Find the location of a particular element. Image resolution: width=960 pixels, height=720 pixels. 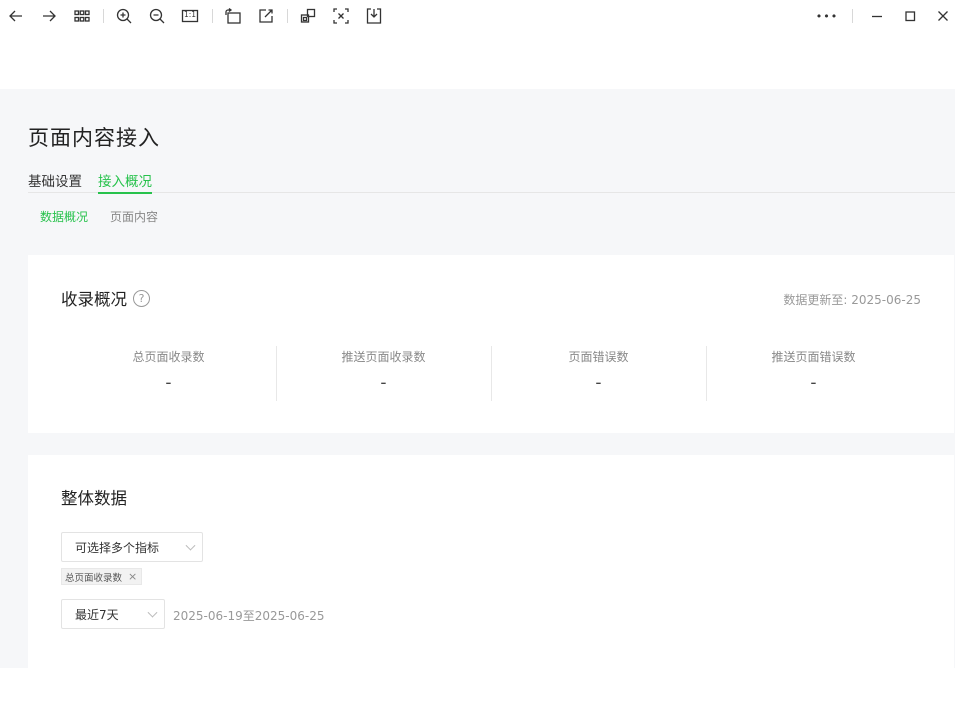

help-glyph: ? is located at coordinates (141, 298).